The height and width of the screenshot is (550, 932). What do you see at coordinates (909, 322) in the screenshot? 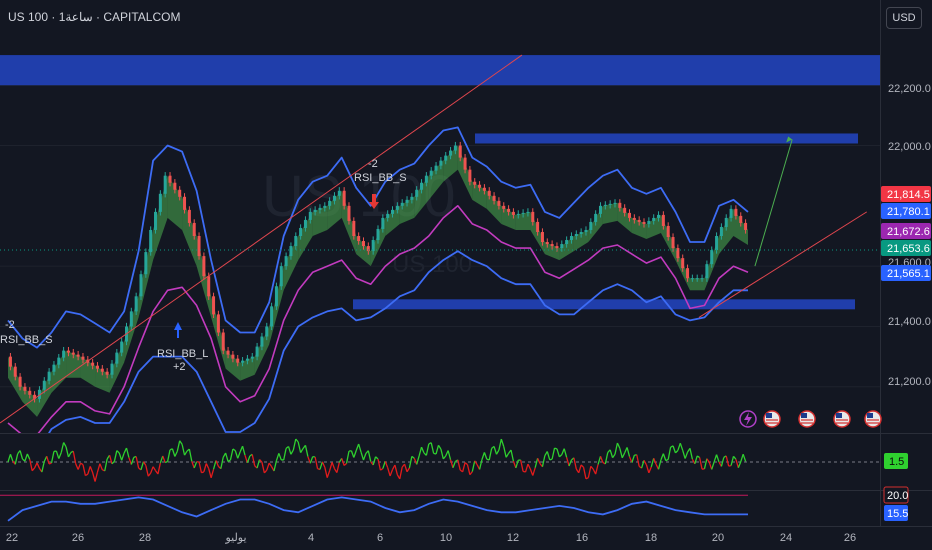
I see `price-axis-label: 21,400.0` at bounding box center [909, 322].